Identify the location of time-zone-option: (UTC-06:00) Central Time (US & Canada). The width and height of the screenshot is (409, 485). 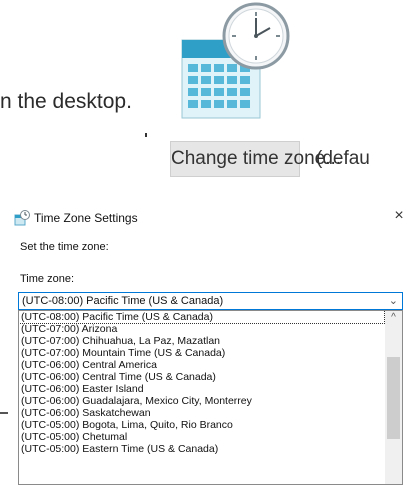
(201, 377).